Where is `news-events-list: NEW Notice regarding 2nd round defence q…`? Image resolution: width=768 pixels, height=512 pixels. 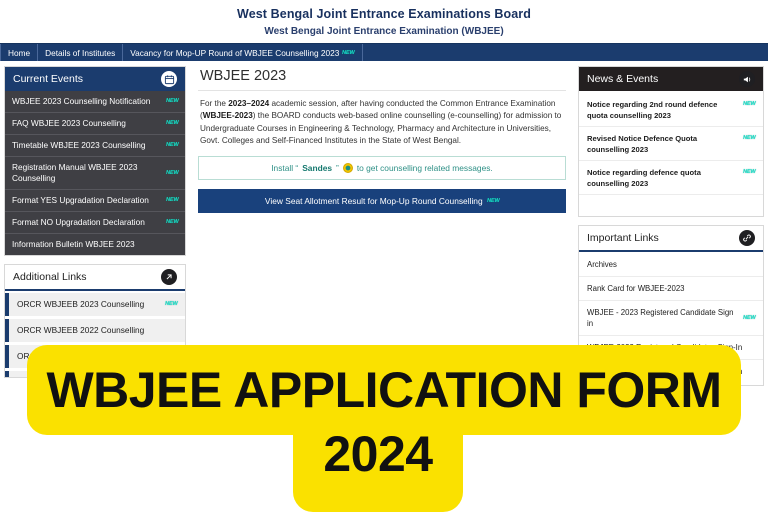 news-events-list: NEW Notice regarding 2nd round defence q… is located at coordinates (671, 153).